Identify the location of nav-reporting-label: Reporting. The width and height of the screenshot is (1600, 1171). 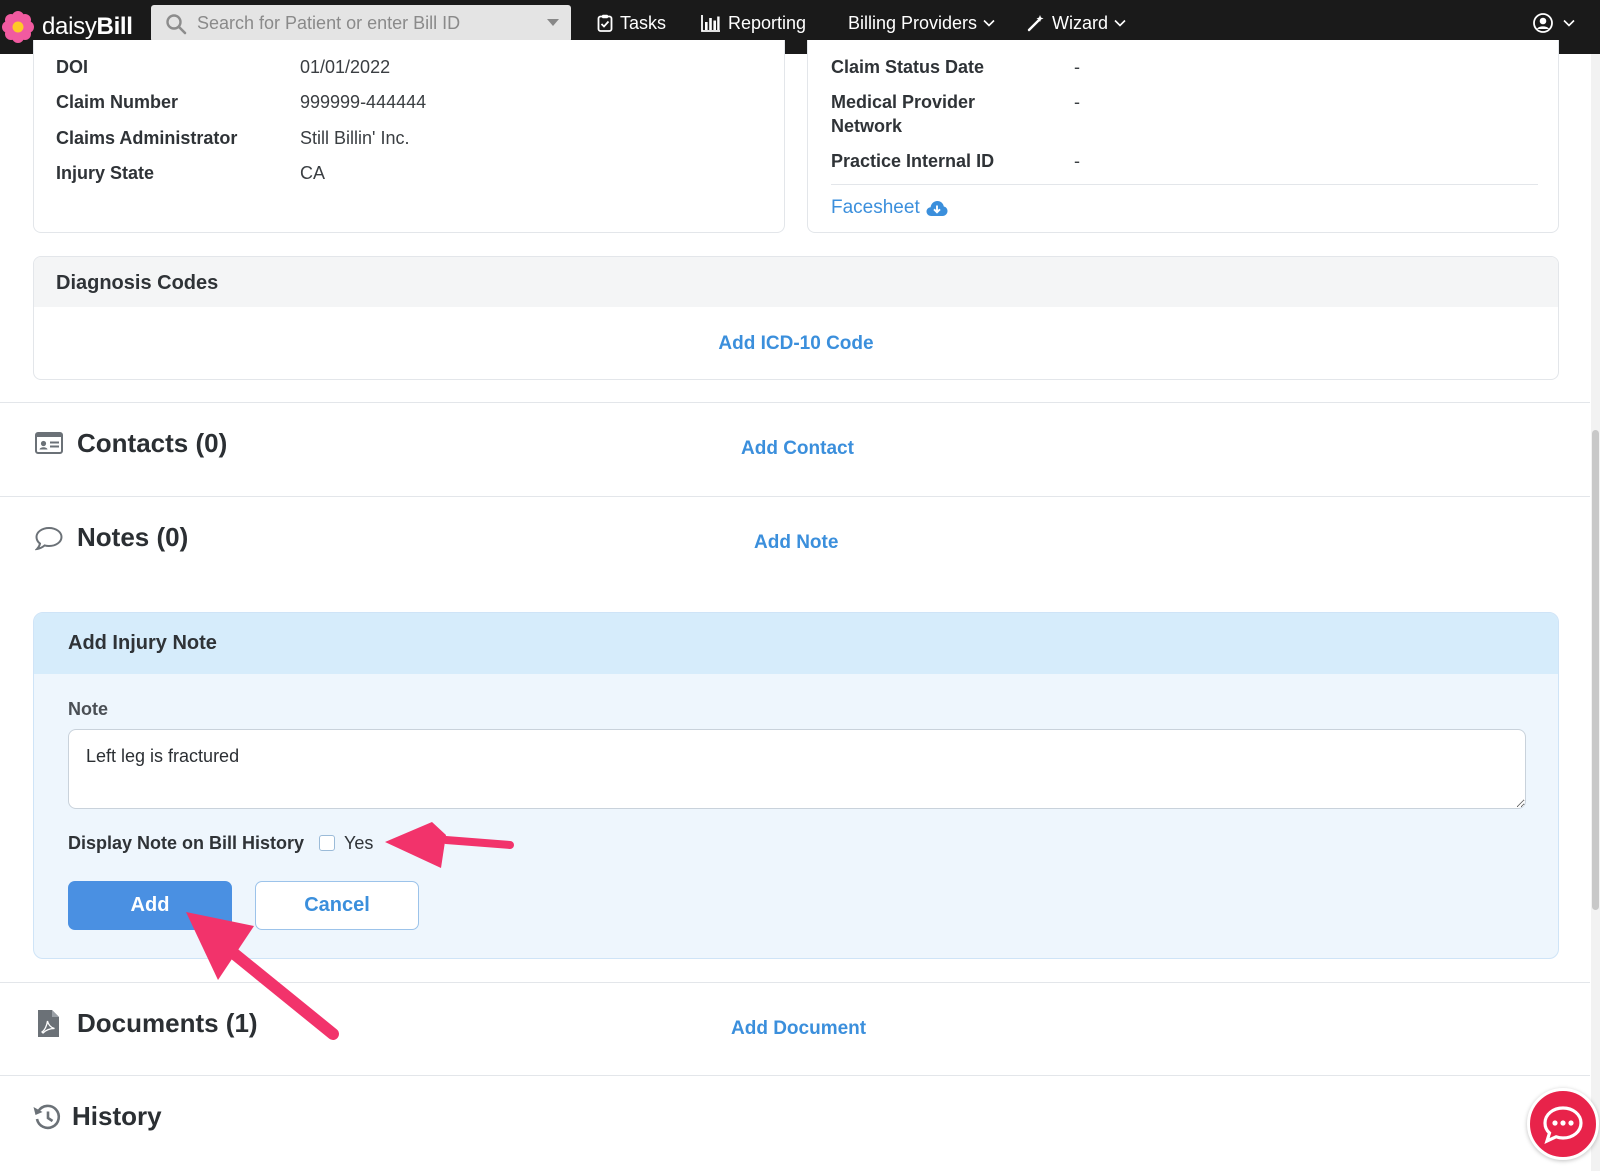
(767, 22).